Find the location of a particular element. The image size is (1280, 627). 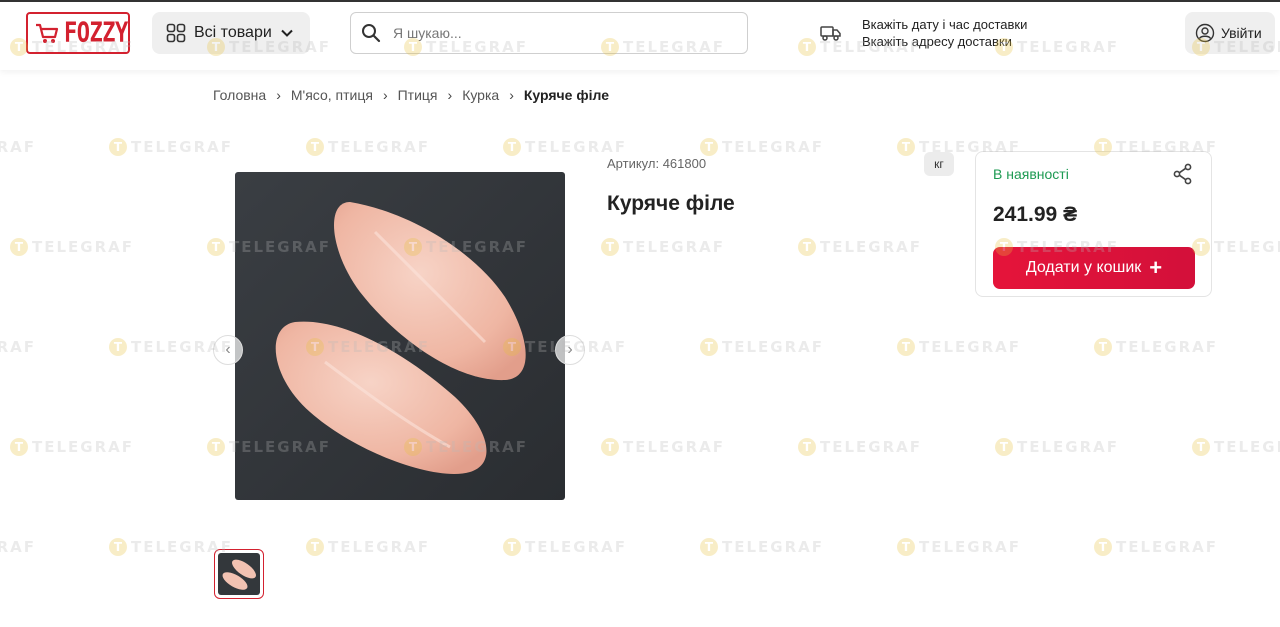

all-products-label: Всі товари is located at coordinates (233, 32).